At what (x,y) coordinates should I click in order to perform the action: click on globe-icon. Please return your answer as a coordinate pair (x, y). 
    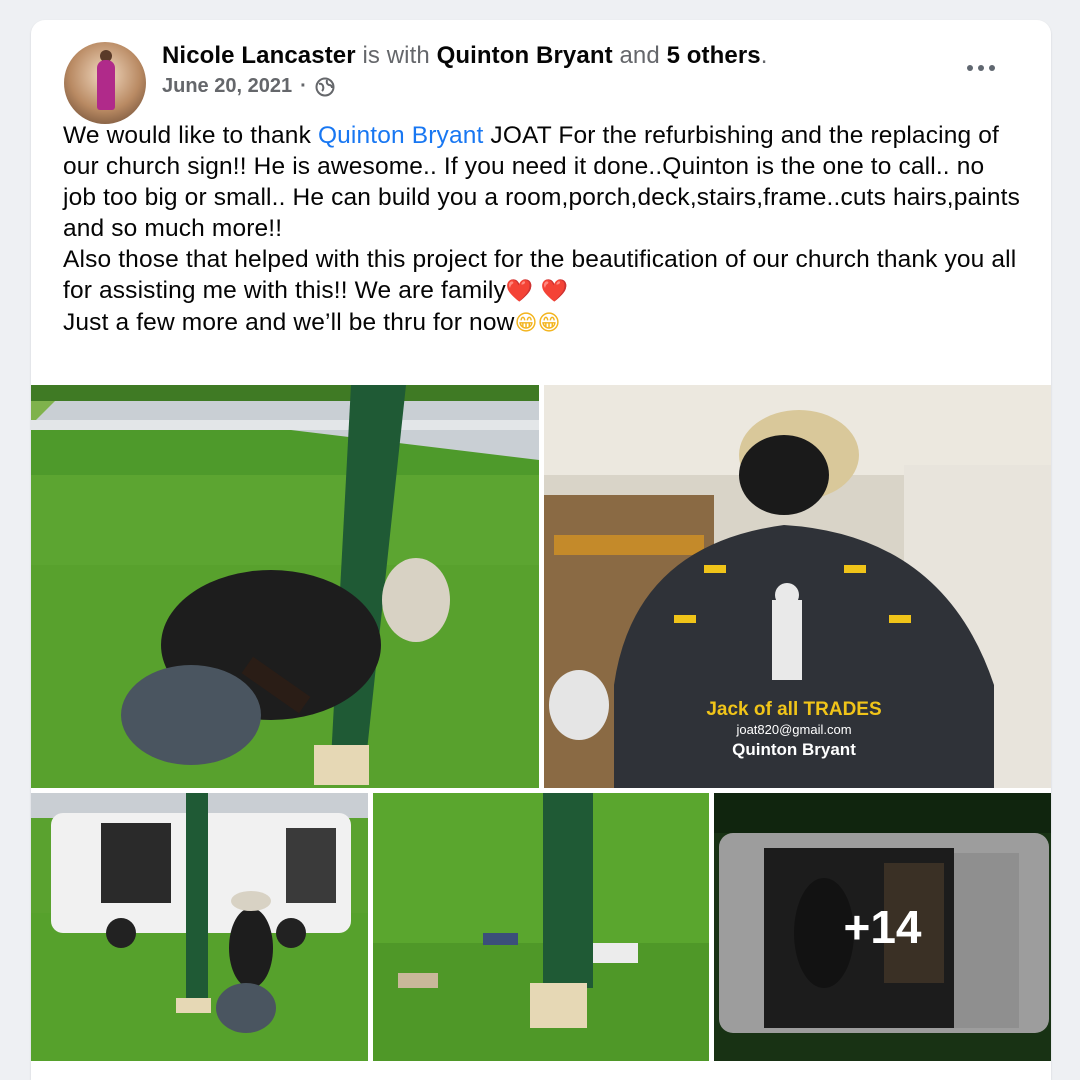
    Looking at the image, I should click on (325, 87).